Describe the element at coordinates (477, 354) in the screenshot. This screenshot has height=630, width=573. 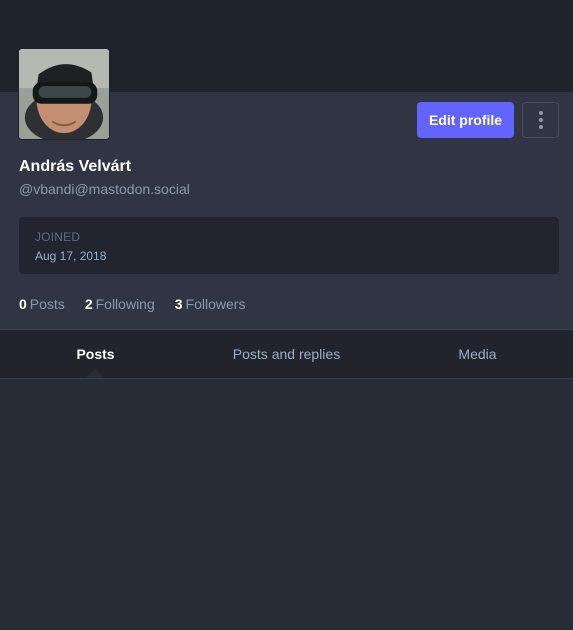
I see `tab-media: Media` at that location.